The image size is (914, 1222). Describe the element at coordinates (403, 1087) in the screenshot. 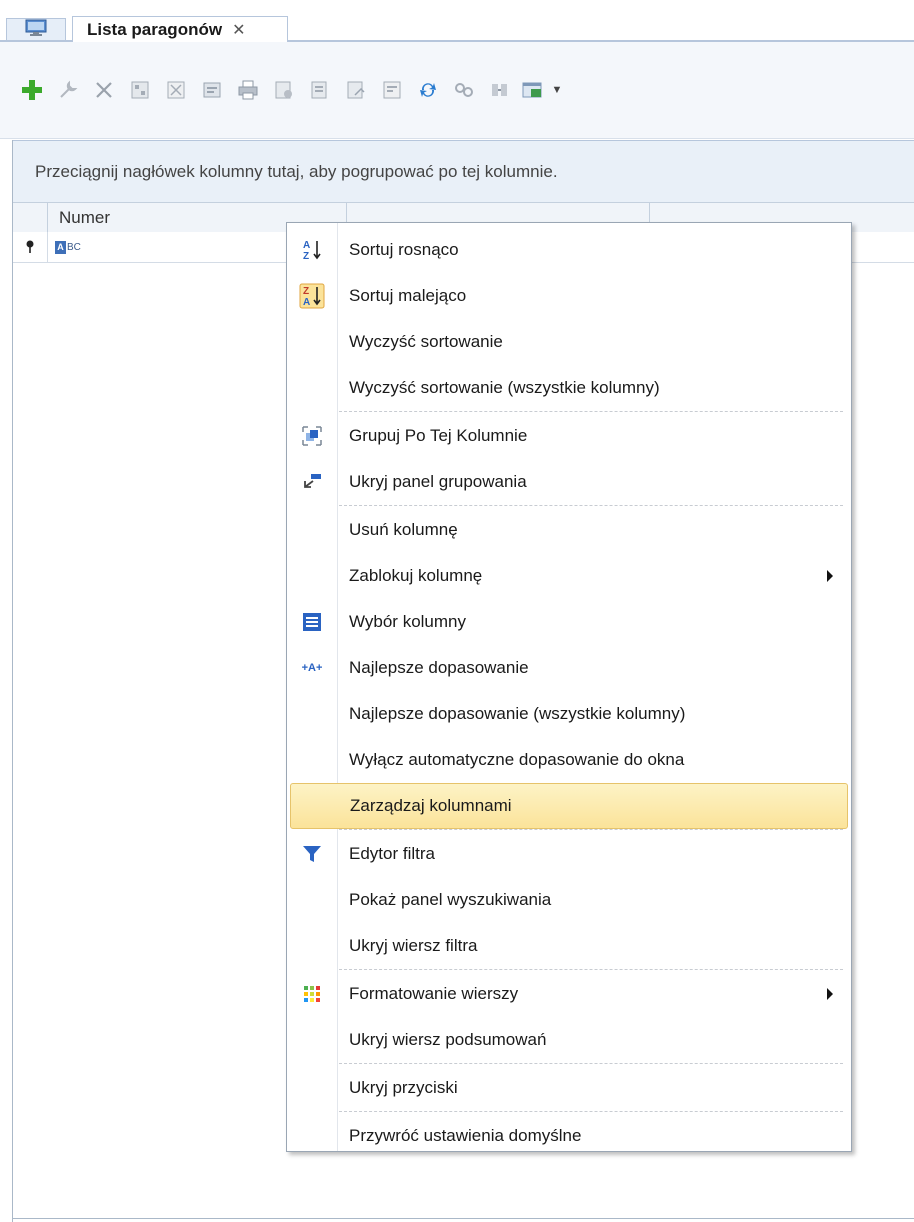

I see `menu-item-label: Ukryj przyciski` at that location.